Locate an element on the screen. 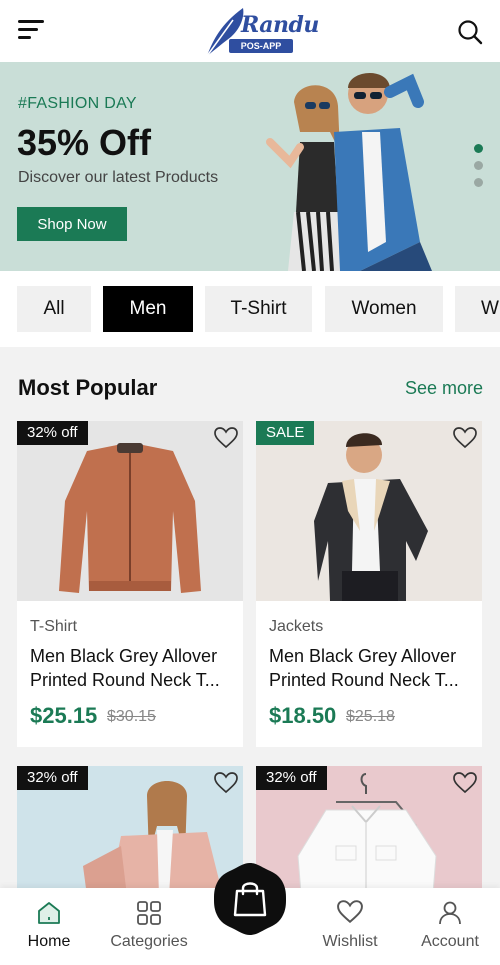  nav-account-label: Account is located at coordinates (450, 941).